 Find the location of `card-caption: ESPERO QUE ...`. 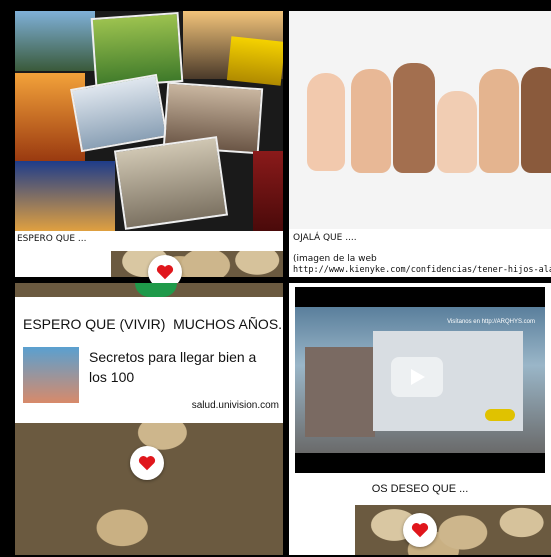

card-caption: ESPERO QUE ... is located at coordinates (52, 239).